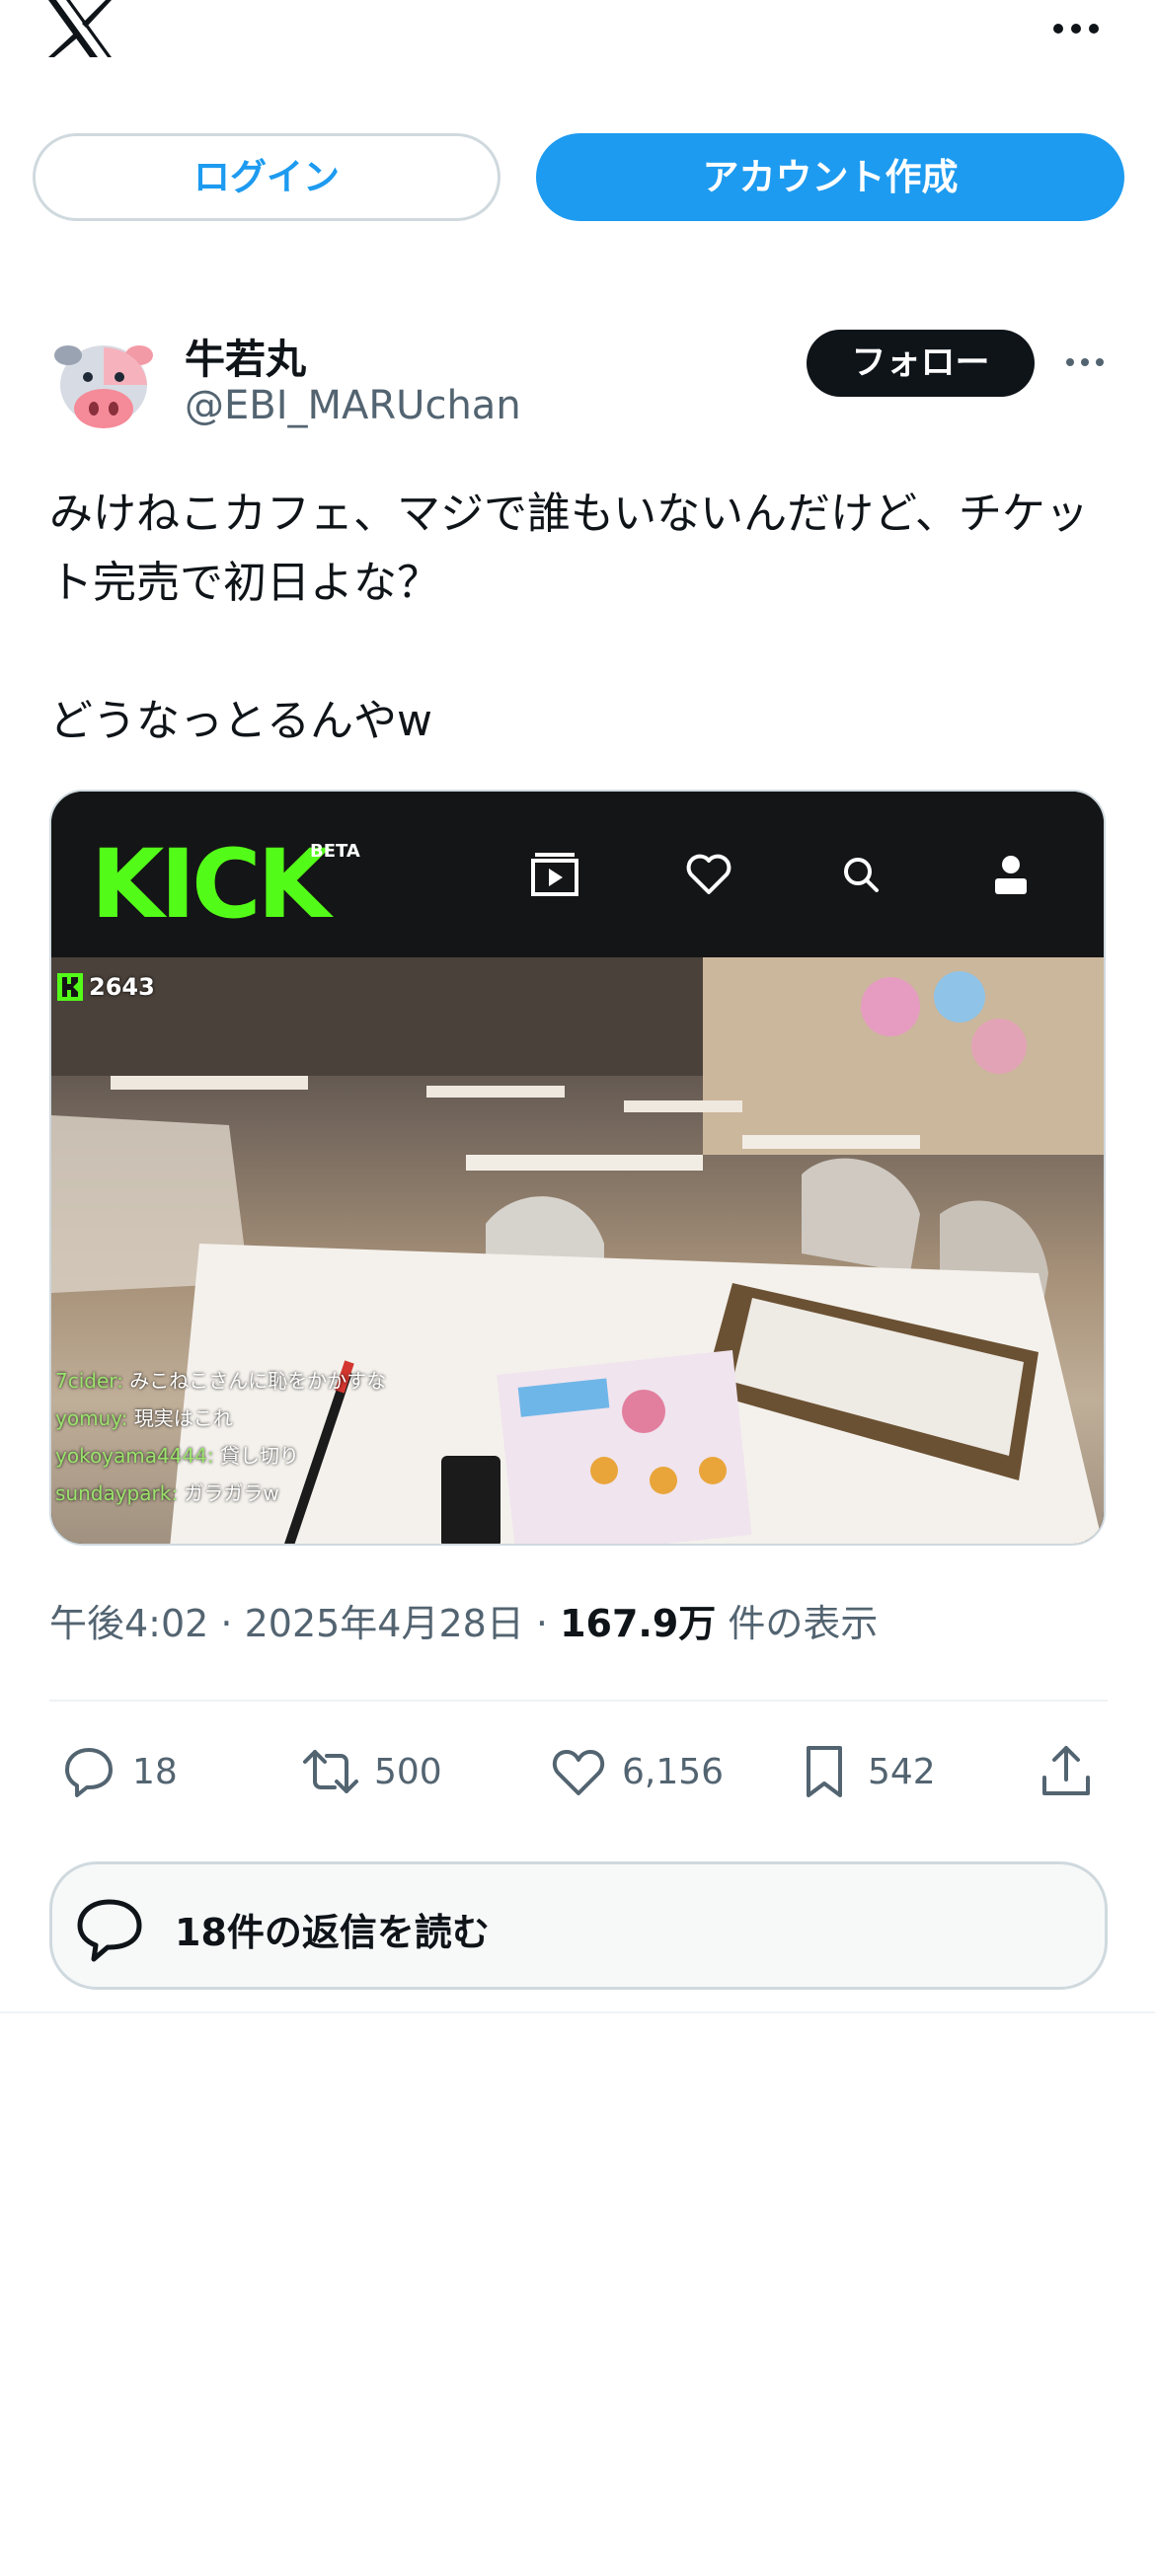 Image resolution: width=1155 pixels, height=2576 pixels. I want to click on tweet-date: 2025年4月28日, so click(384, 1623).